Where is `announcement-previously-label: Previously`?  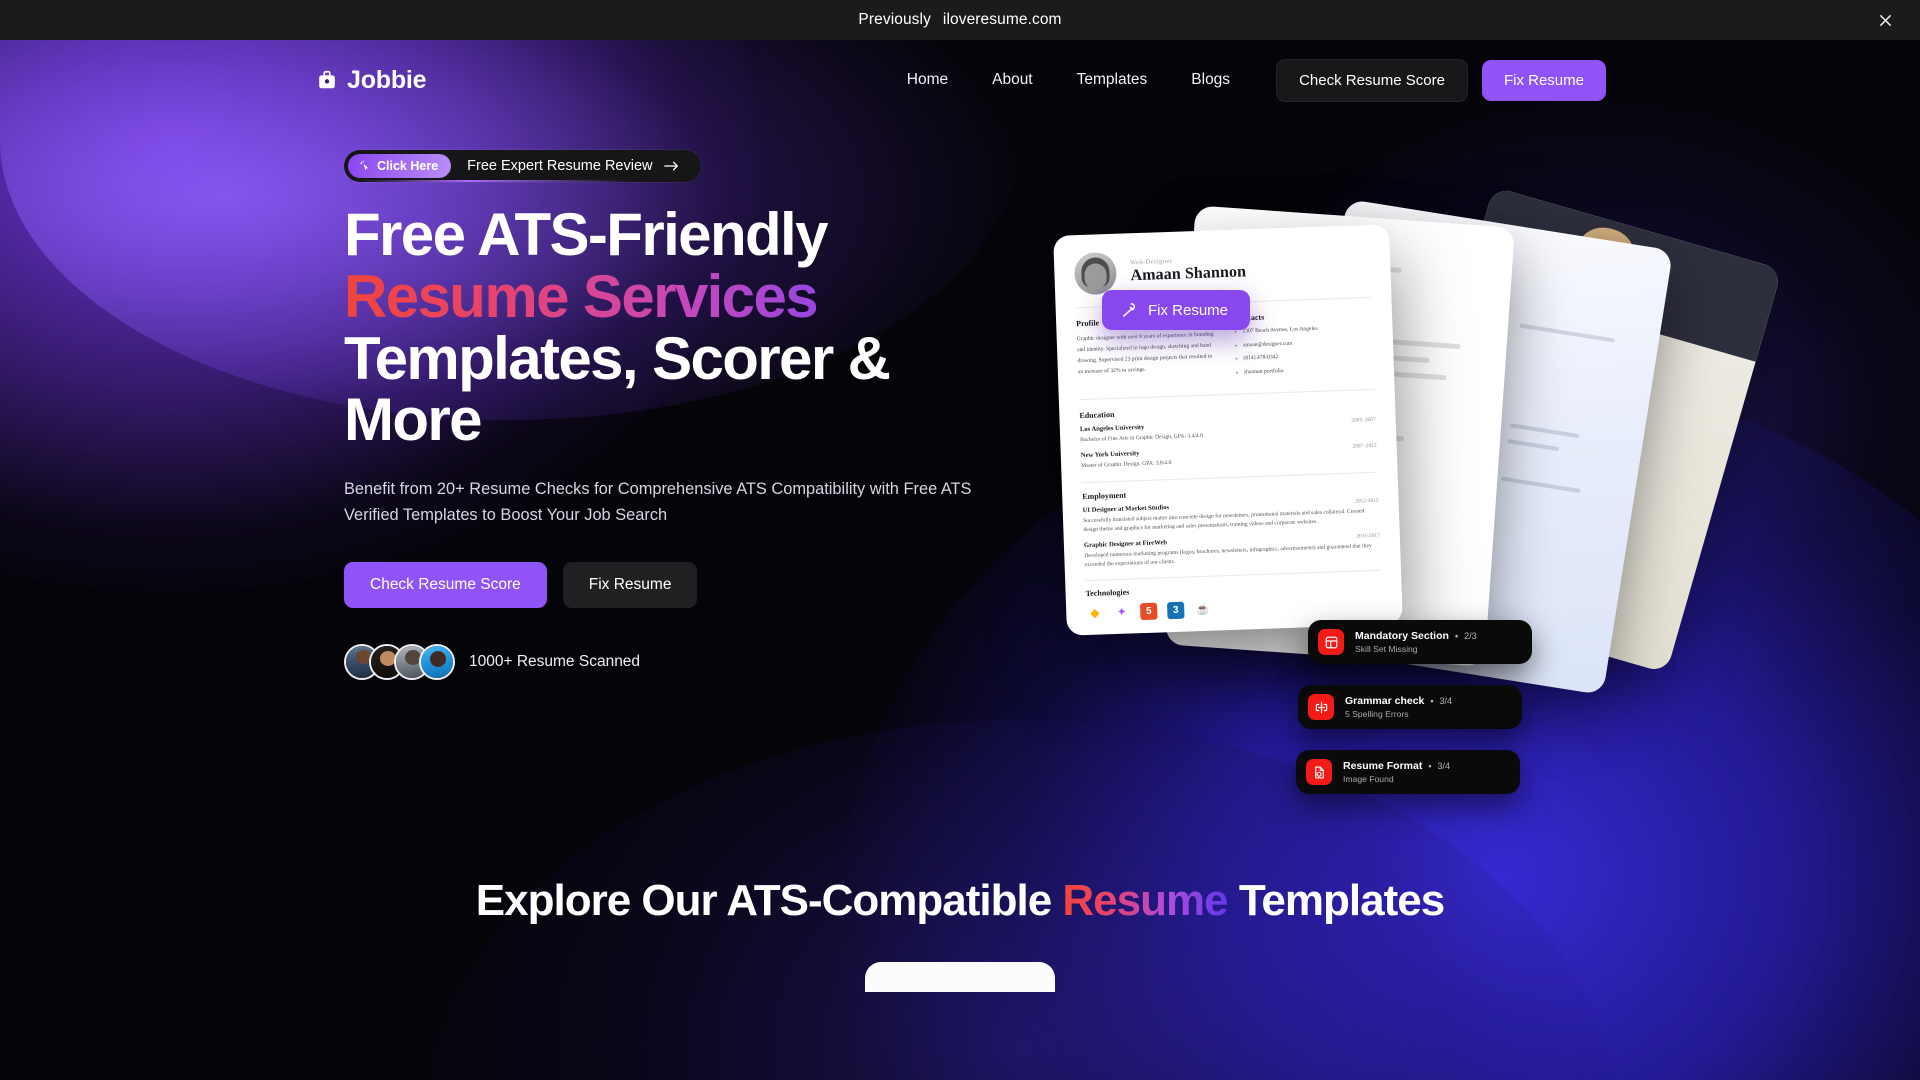
announcement-previously-label: Previously is located at coordinates (894, 19).